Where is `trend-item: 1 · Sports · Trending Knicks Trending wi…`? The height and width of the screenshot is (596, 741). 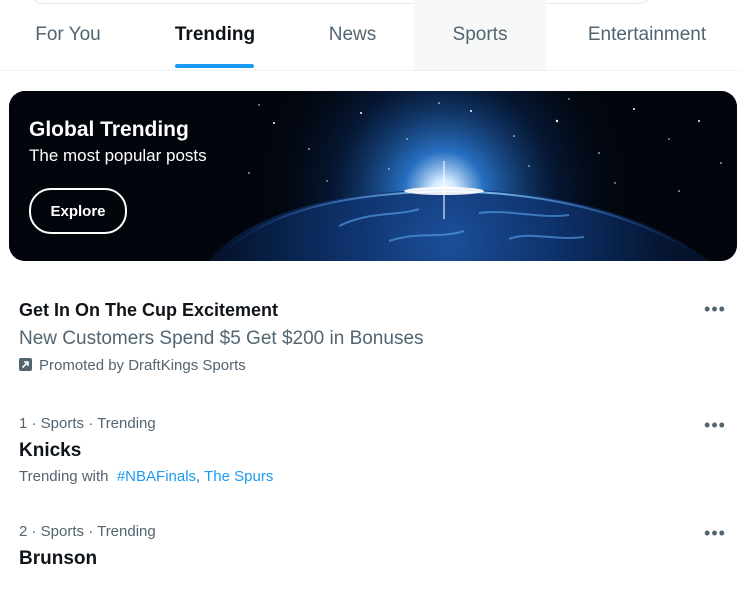
trend-item: 1 · Sports · Trending Knicks Trending wi… is located at coordinates (370, 452).